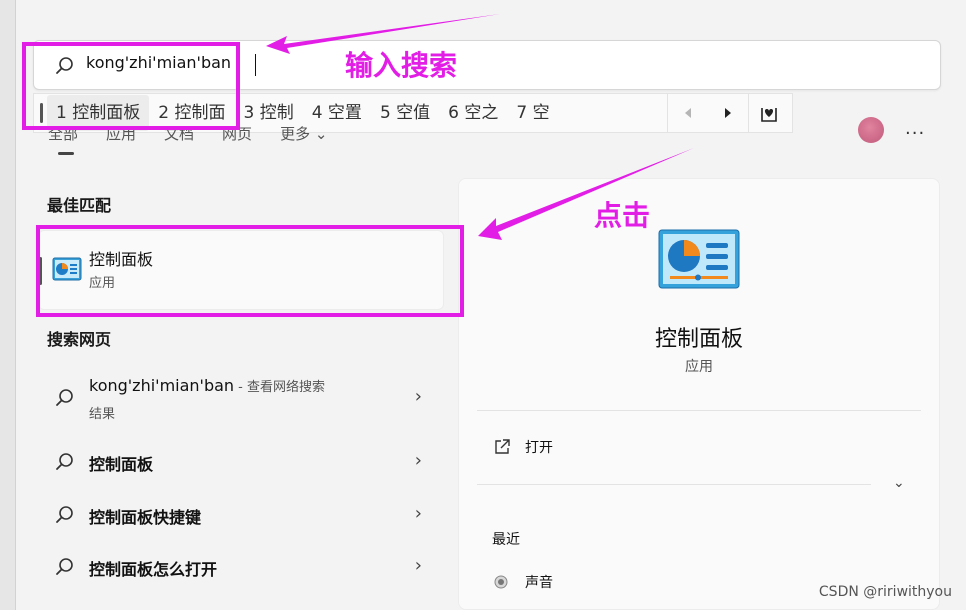 The height and width of the screenshot is (610, 966). Describe the element at coordinates (622, 215) in the screenshot. I see `annotation-click-hint: 点击` at that location.